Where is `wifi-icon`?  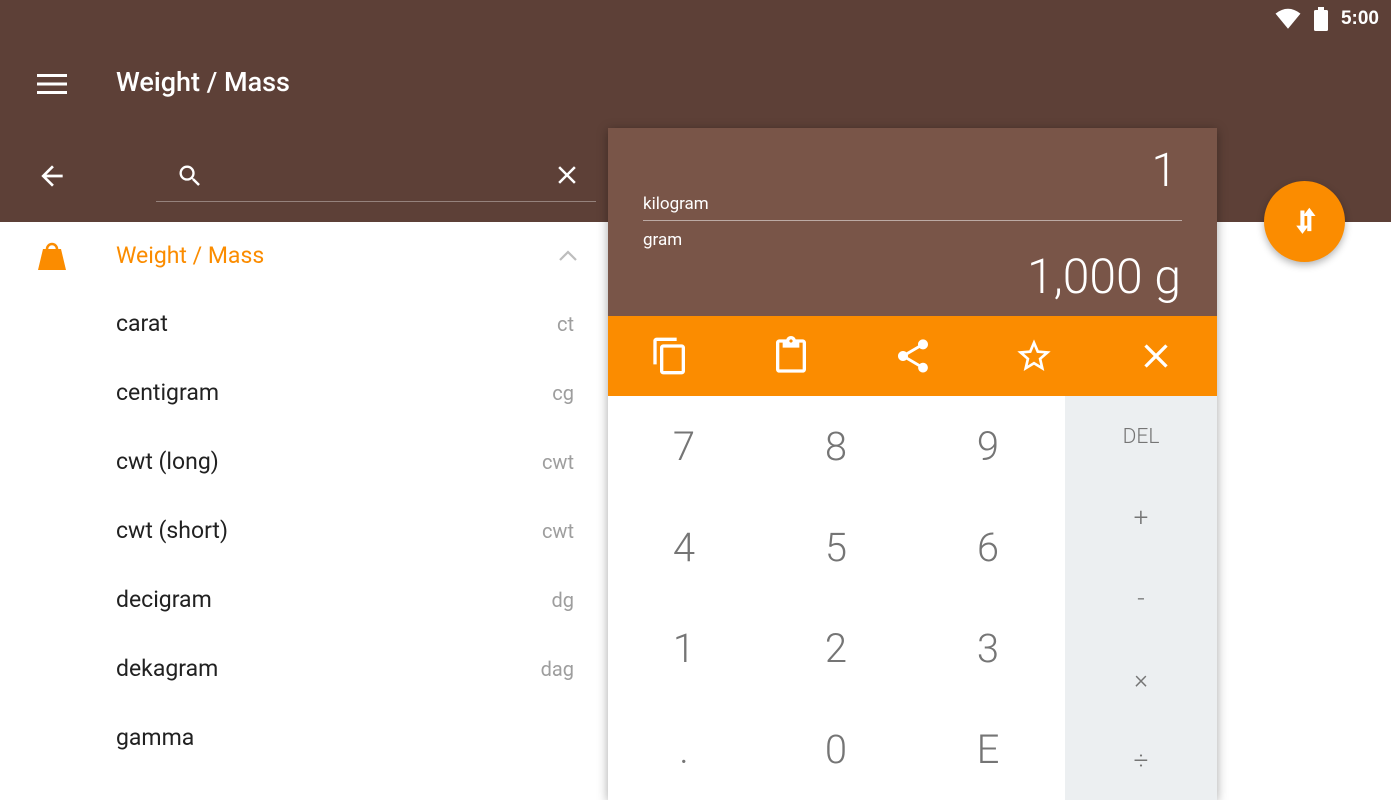 wifi-icon is located at coordinates (1288, 18).